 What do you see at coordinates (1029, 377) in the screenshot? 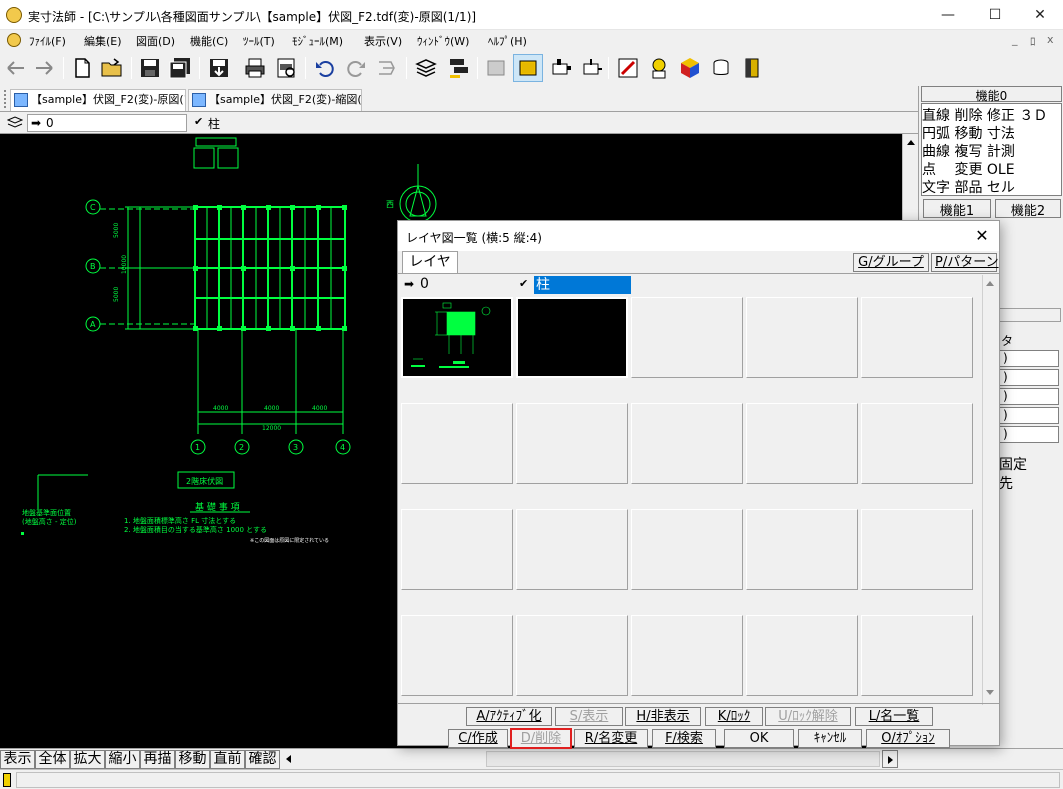
I see `param-field-2: )` at bounding box center [1029, 377].